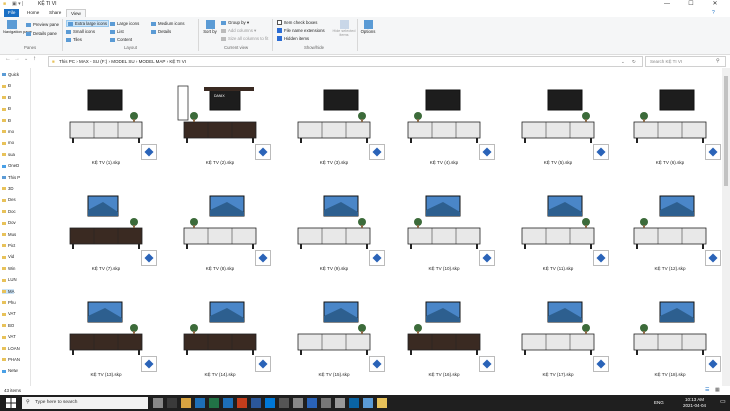 Image resolution: width=730 pixels, height=411 pixels. I want to click on tab-share: Share, so click(55, 13).